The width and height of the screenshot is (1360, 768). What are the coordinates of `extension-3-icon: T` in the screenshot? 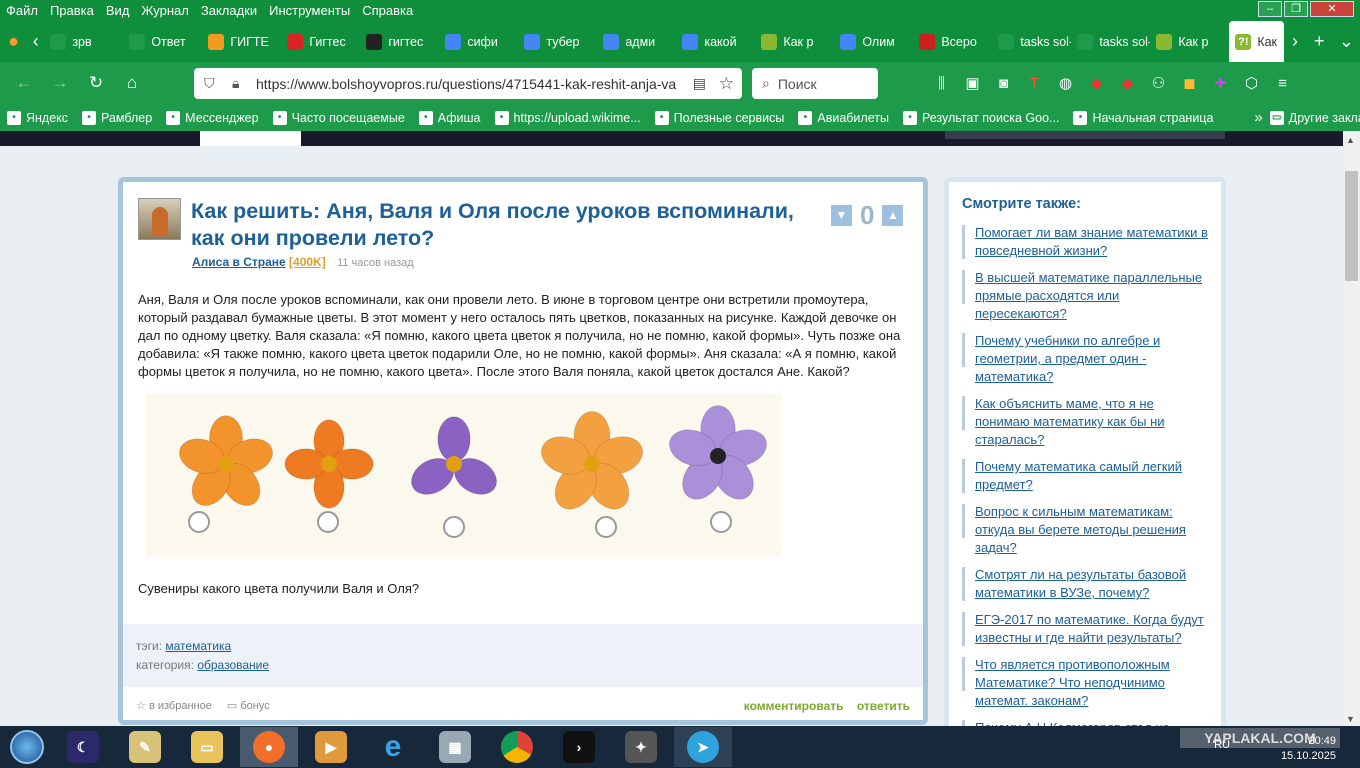 It's located at (1034, 83).